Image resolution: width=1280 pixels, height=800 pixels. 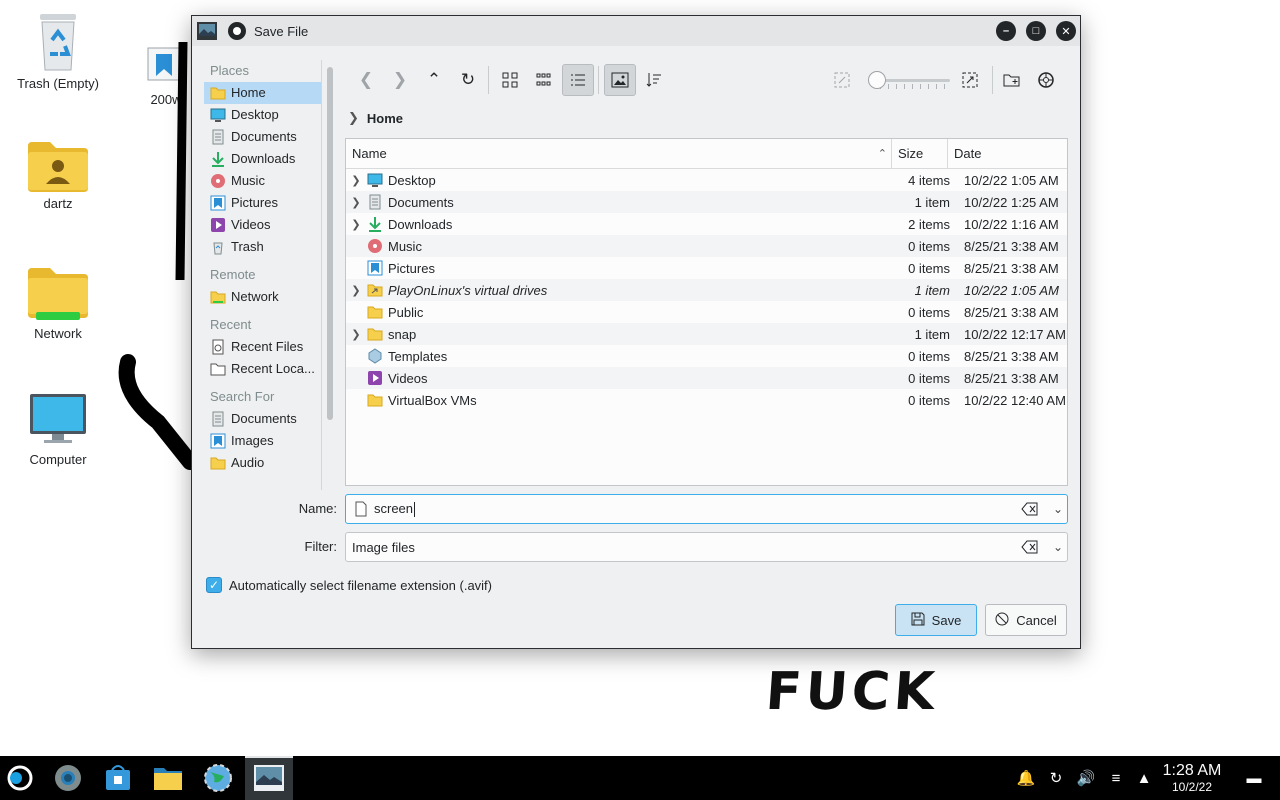 I want to click on places-item-documents: Documents, so click(x=263, y=137).